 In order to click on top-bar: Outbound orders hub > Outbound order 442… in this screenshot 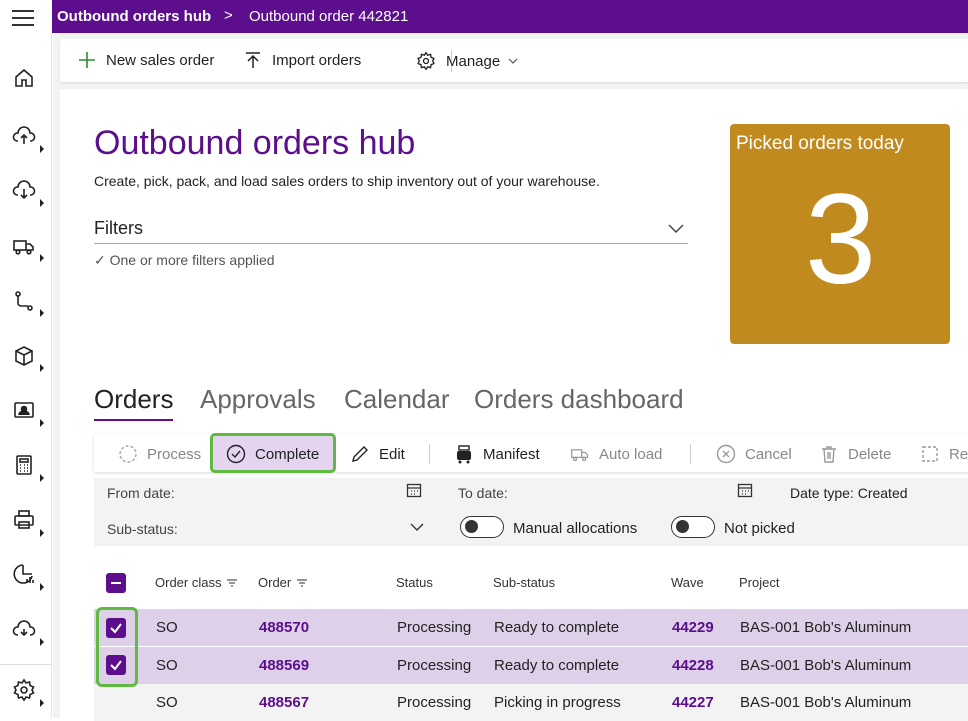, I will do `click(484, 16)`.